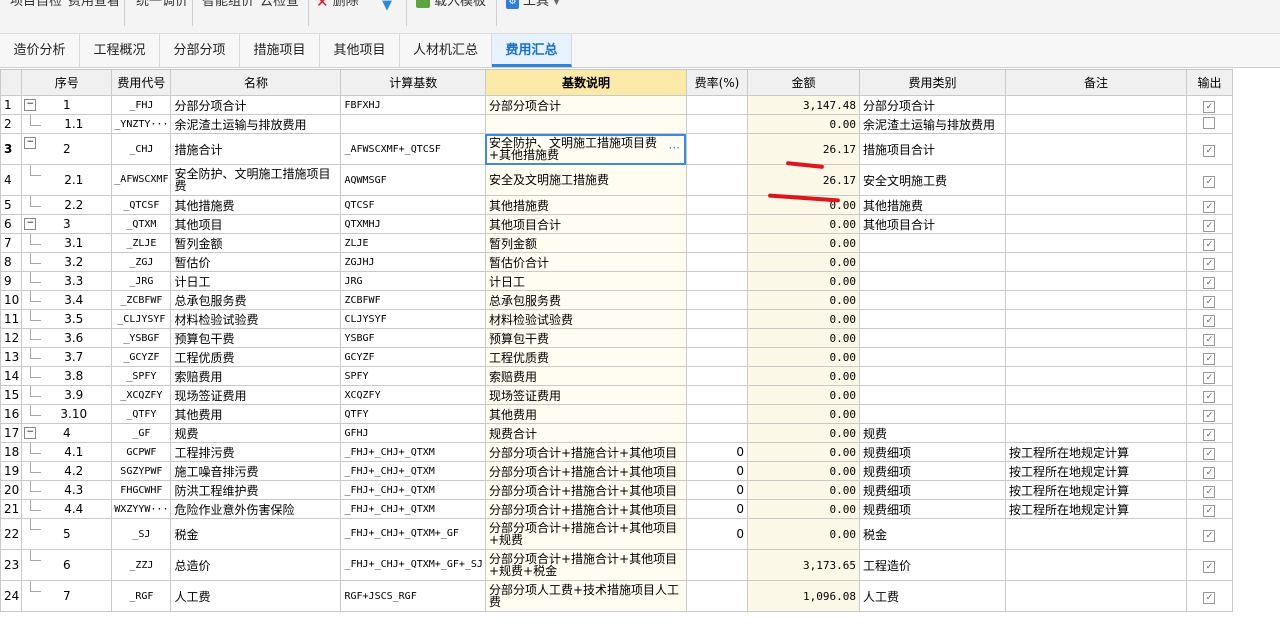 The image size is (1280, 627). What do you see at coordinates (337, 6) in the screenshot?
I see `toolbar-delete-button: ✕ 删除` at bounding box center [337, 6].